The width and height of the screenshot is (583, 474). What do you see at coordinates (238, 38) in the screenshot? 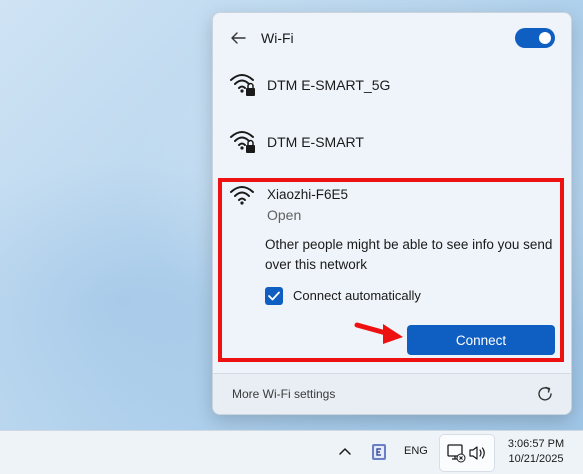
I see `back-arrow-icon` at bounding box center [238, 38].